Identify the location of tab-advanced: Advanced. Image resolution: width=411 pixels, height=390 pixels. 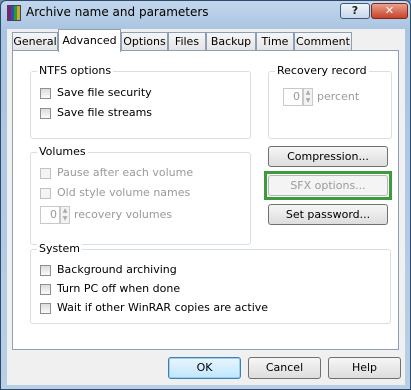
(89, 40).